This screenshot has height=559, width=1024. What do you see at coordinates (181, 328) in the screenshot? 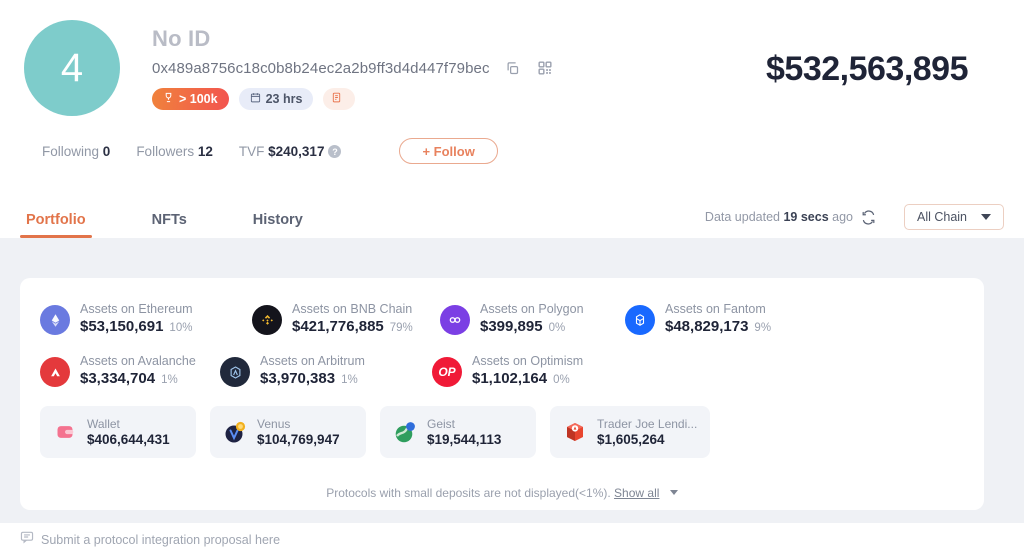
I see `chain-percent: 10%` at bounding box center [181, 328].